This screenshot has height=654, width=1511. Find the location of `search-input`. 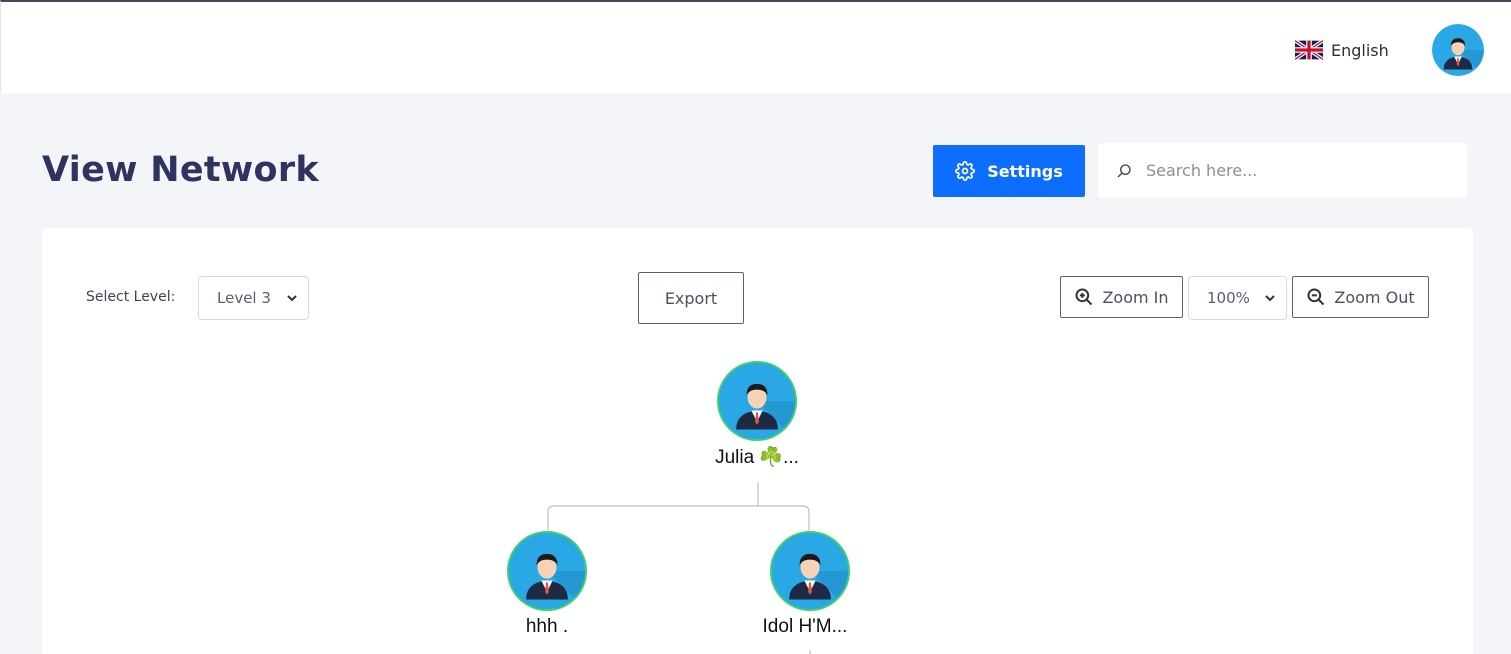

search-input is located at coordinates (1296, 170).